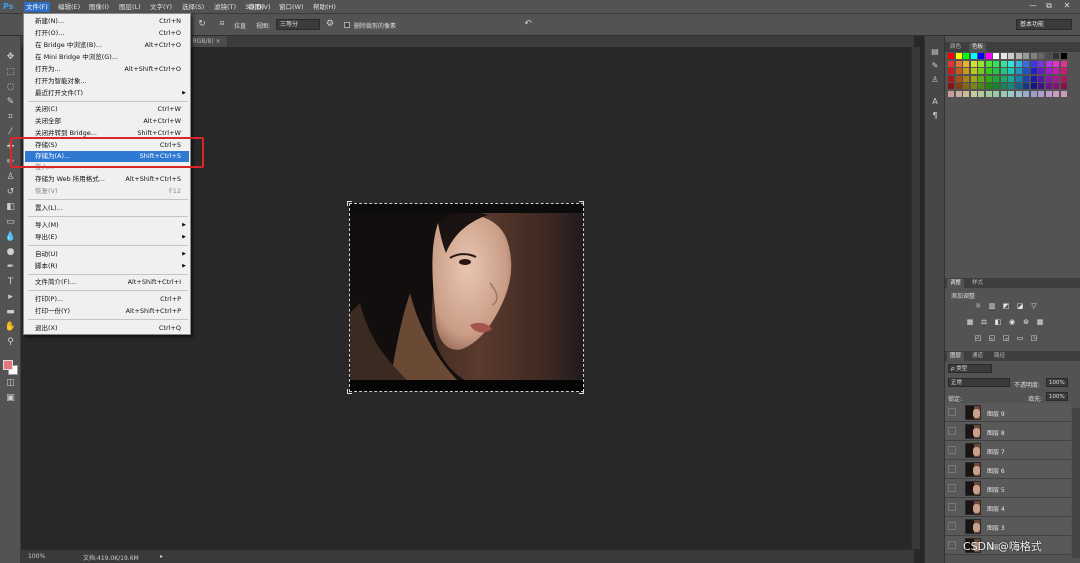 This screenshot has width=1080, height=563. Describe the element at coordinates (349, 391) in the screenshot. I see `crop-handle-bottom-left` at that location.